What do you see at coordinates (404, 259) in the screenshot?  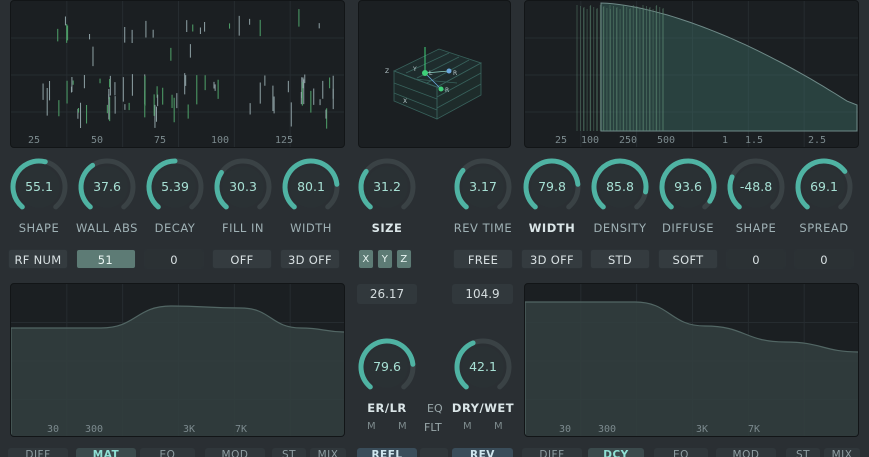 I see `z-axis-button: Z` at bounding box center [404, 259].